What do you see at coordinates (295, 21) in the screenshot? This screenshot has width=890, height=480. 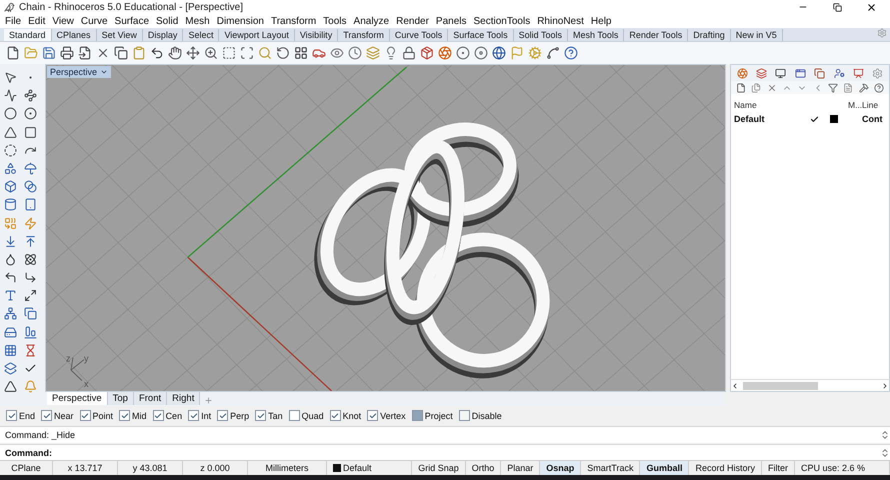 I see `menu-item: Transform` at bounding box center [295, 21].